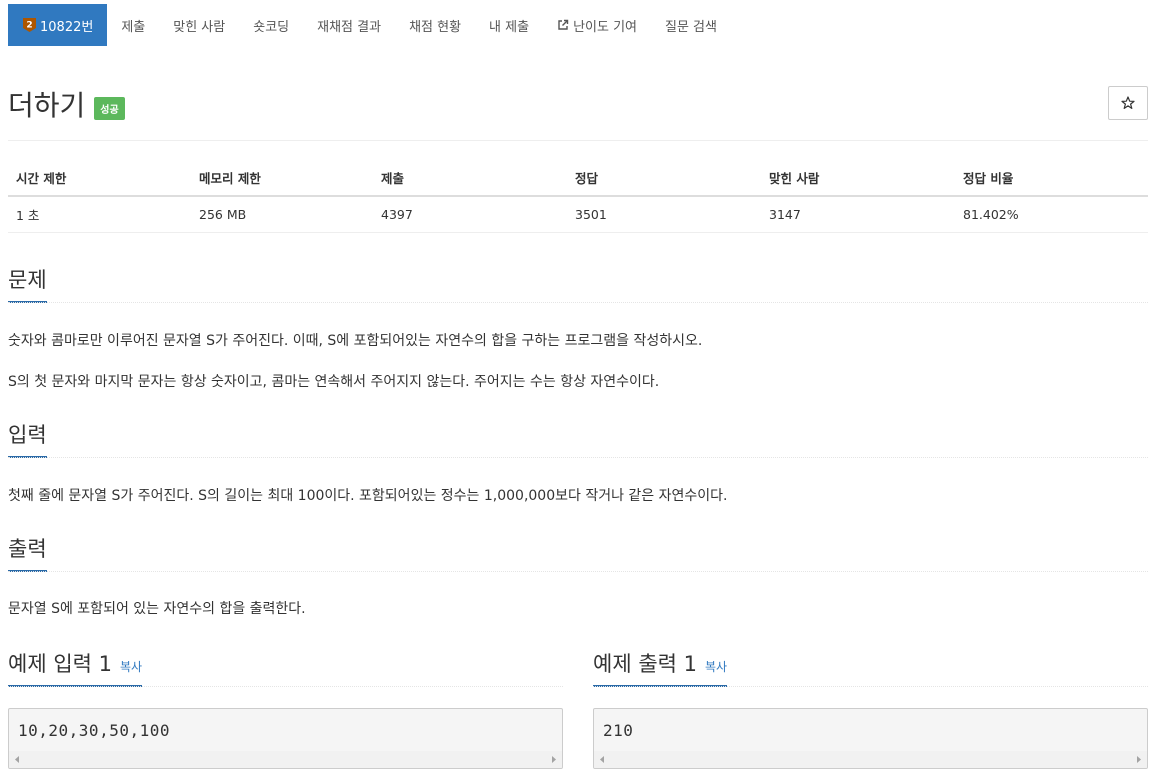 Image resolution: width=1153 pixels, height=769 pixels. Describe the element at coordinates (47, 105) in the screenshot. I see `problem-title: 더하기` at that location.